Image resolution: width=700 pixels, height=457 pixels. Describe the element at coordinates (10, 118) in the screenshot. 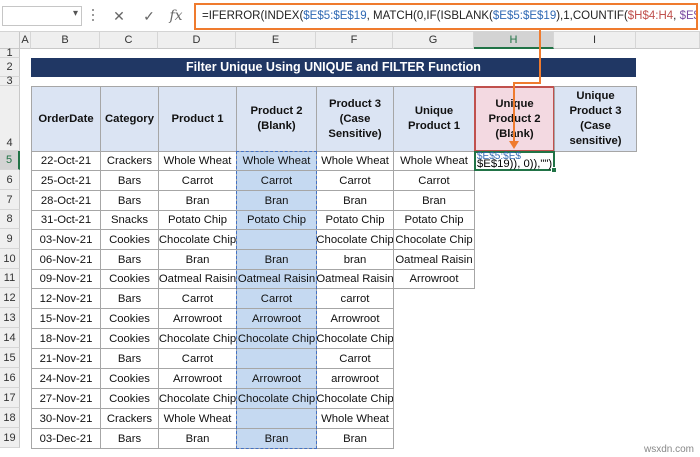

I see `row-header-4: 4` at that location.